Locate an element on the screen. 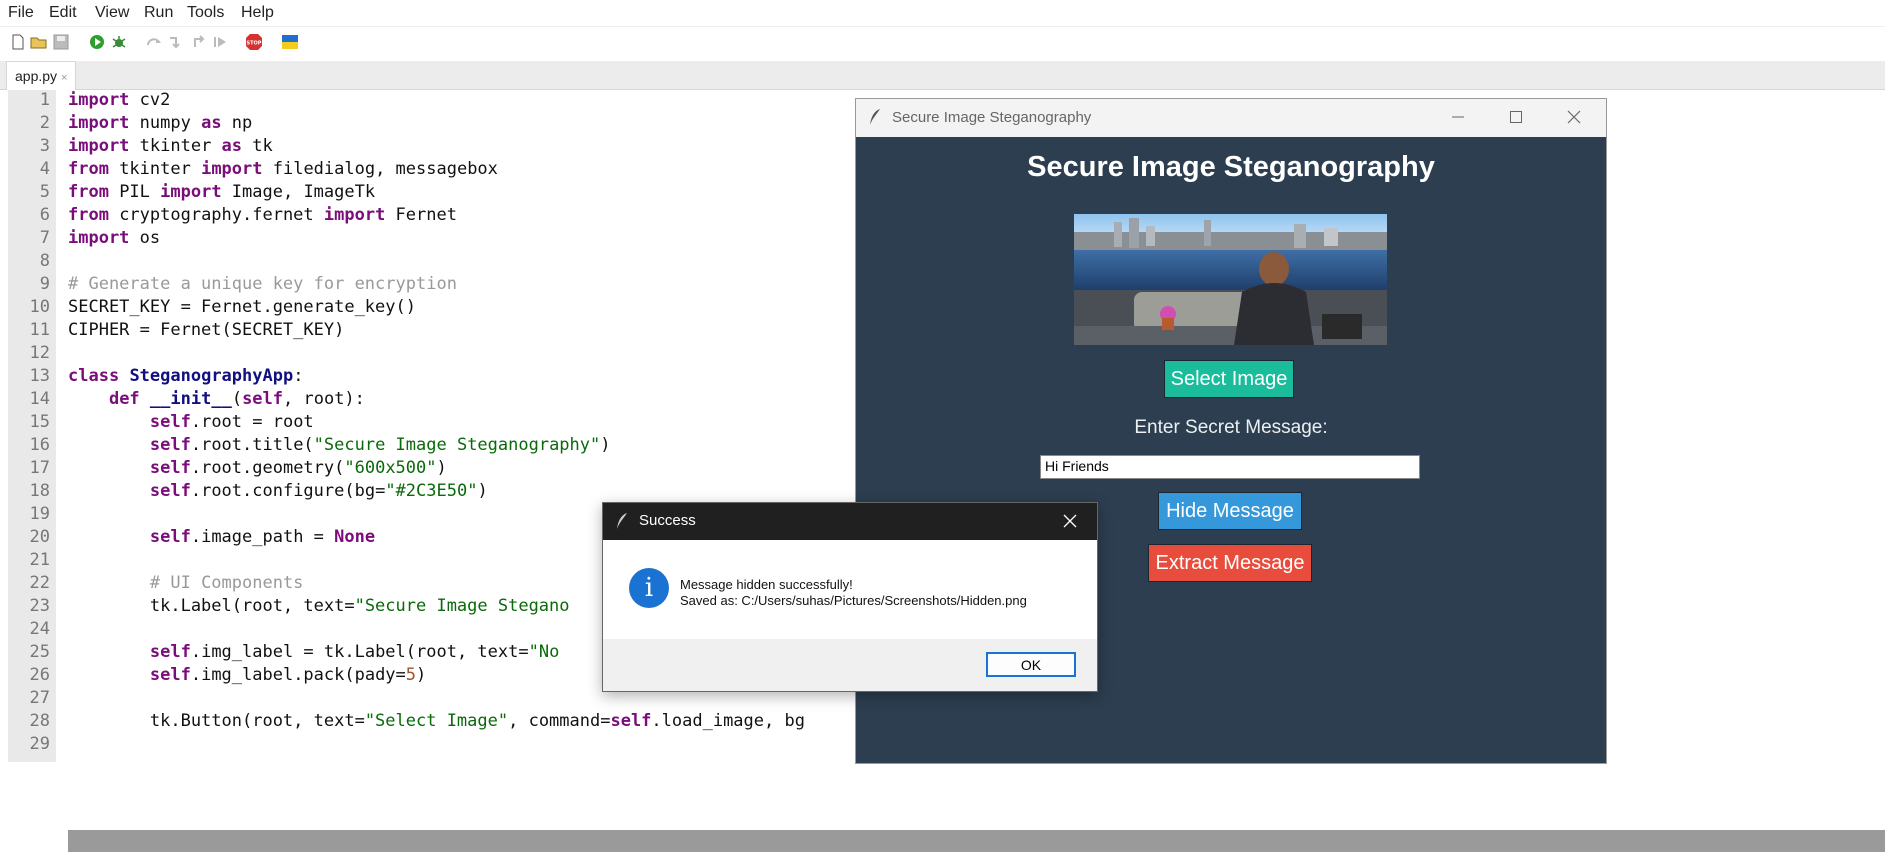 Image resolution: width=1885 pixels, height=852 pixels. ok-button: OK is located at coordinates (1031, 664).